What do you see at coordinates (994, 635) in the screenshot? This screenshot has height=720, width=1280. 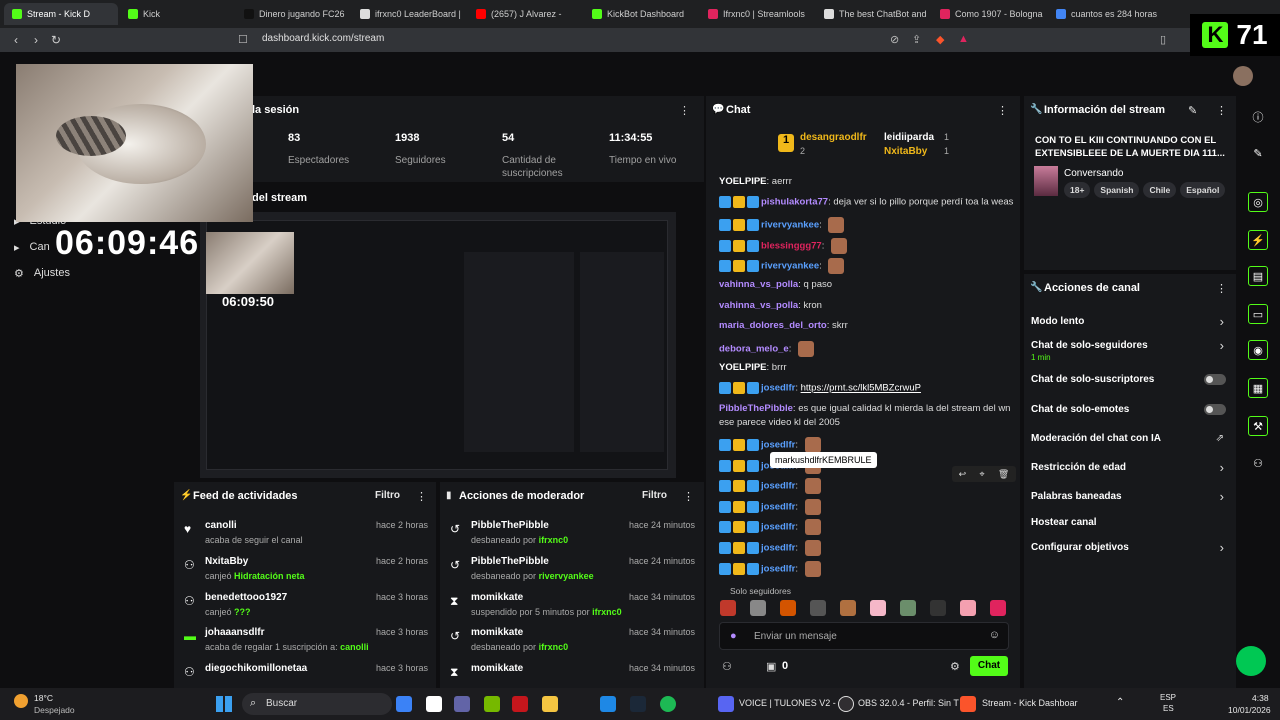 I see `emoji-icon: ☺` at bounding box center [994, 635].